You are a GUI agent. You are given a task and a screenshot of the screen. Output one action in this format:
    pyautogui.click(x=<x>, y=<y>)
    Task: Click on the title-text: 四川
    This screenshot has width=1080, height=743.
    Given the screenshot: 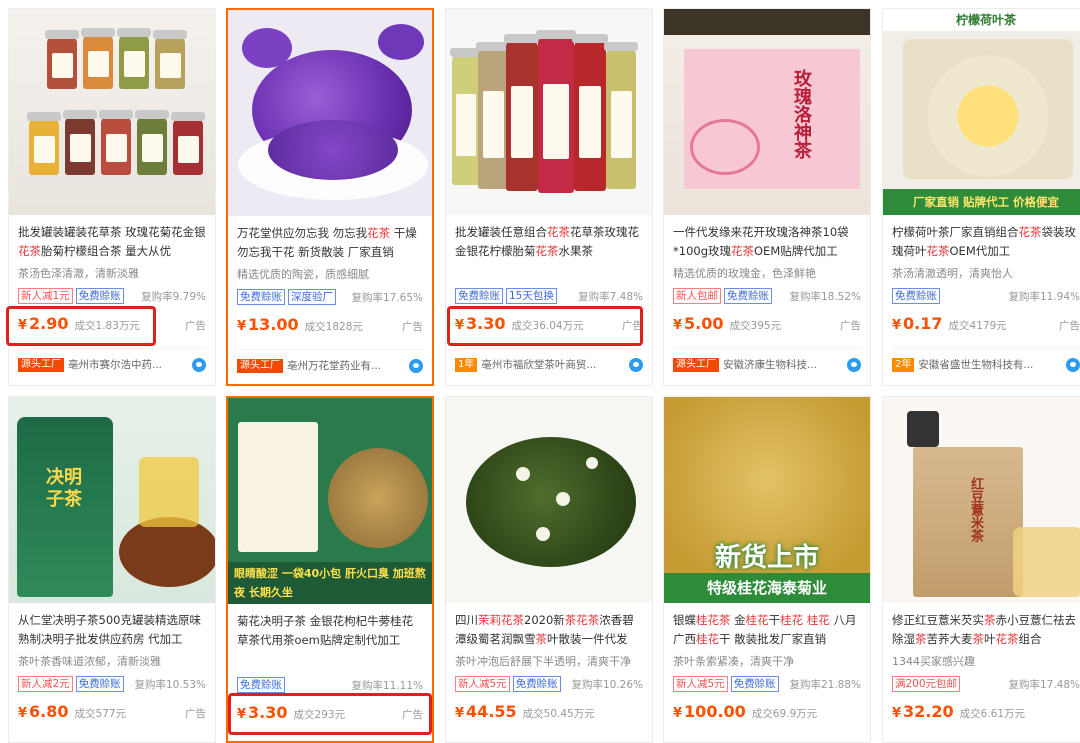 What is the action you would take?
    pyautogui.click(x=466, y=620)
    